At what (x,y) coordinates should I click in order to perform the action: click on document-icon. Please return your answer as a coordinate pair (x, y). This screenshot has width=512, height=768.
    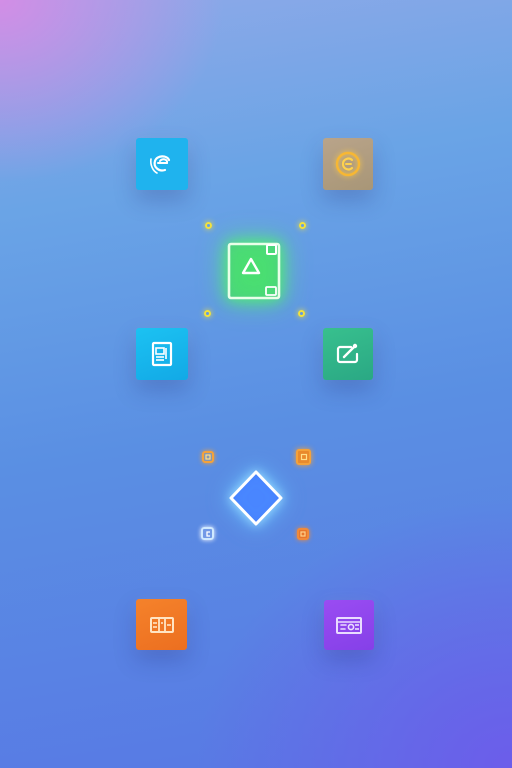
    Looking at the image, I should click on (162, 354).